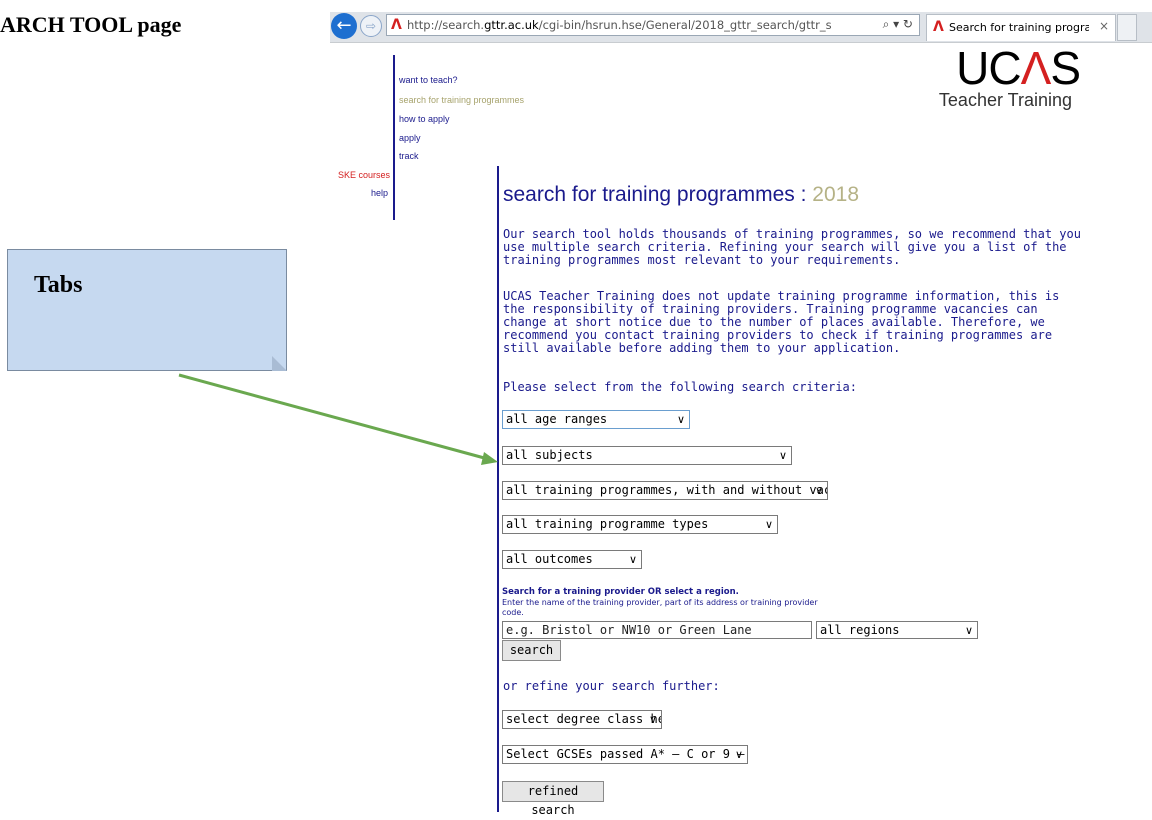 This screenshot has height=820, width=1152. What do you see at coordinates (489, 458) in the screenshot?
I see `arrow-head` at bounding box center [489, 458].